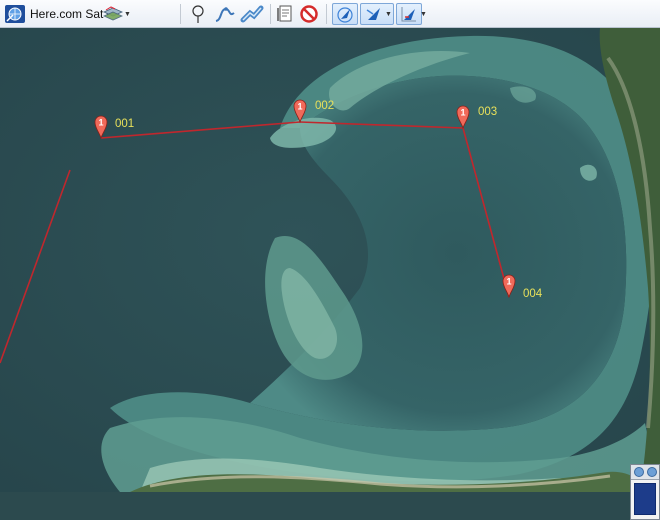 The width and height of the screenshot is (660, 520). I want to click on overview-panel-body, so click(645, 499).